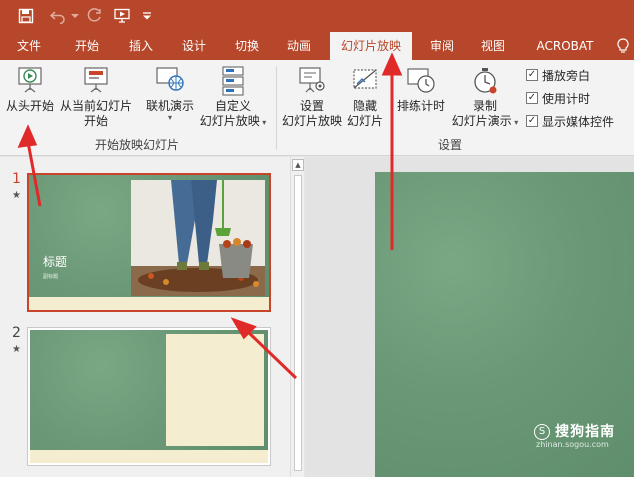  What do you see at coordinates (312, 97) in the screenshot?
I see `setup-slide-show-button: 设置 幻灯片放映` at bounding box center [312, 97].